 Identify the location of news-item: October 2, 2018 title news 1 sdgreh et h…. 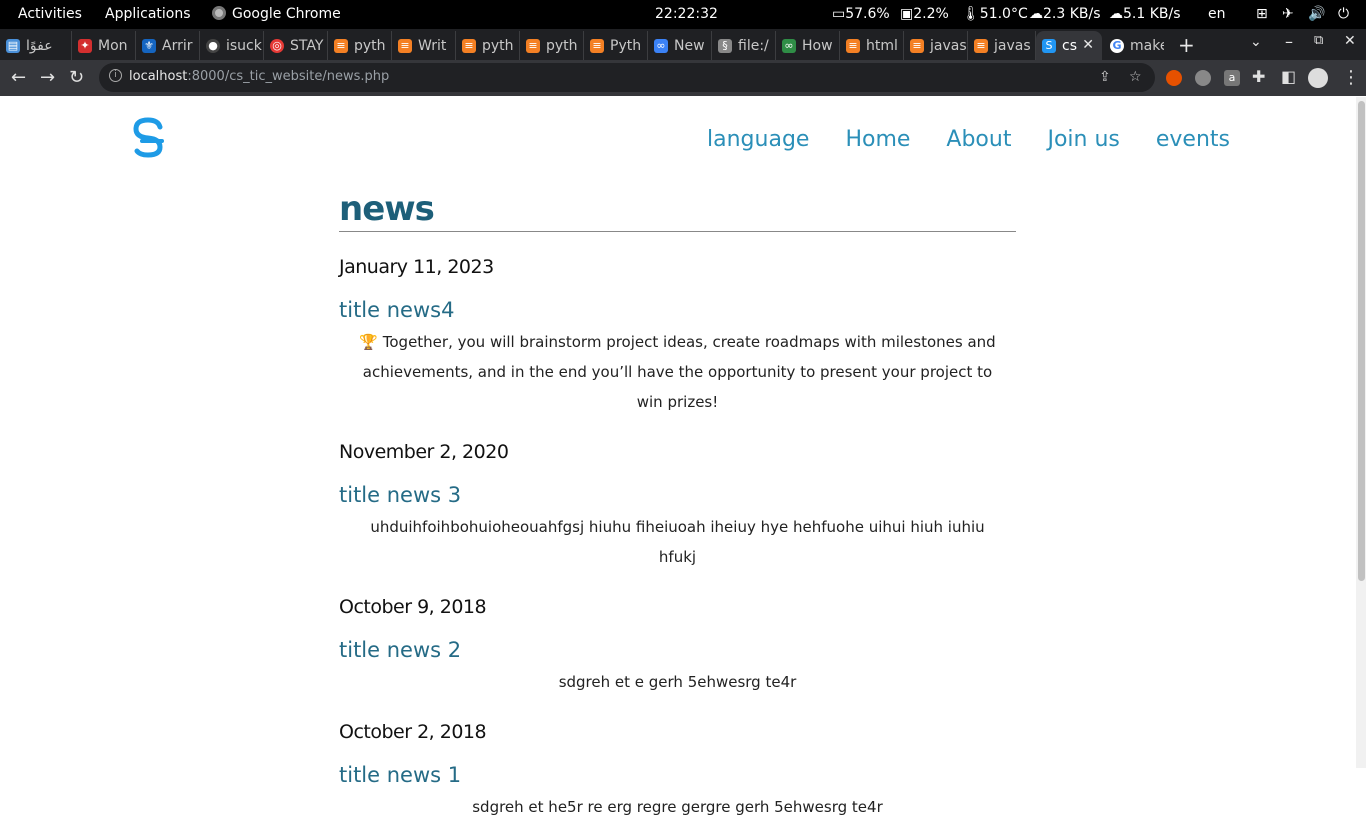
(677, 770).